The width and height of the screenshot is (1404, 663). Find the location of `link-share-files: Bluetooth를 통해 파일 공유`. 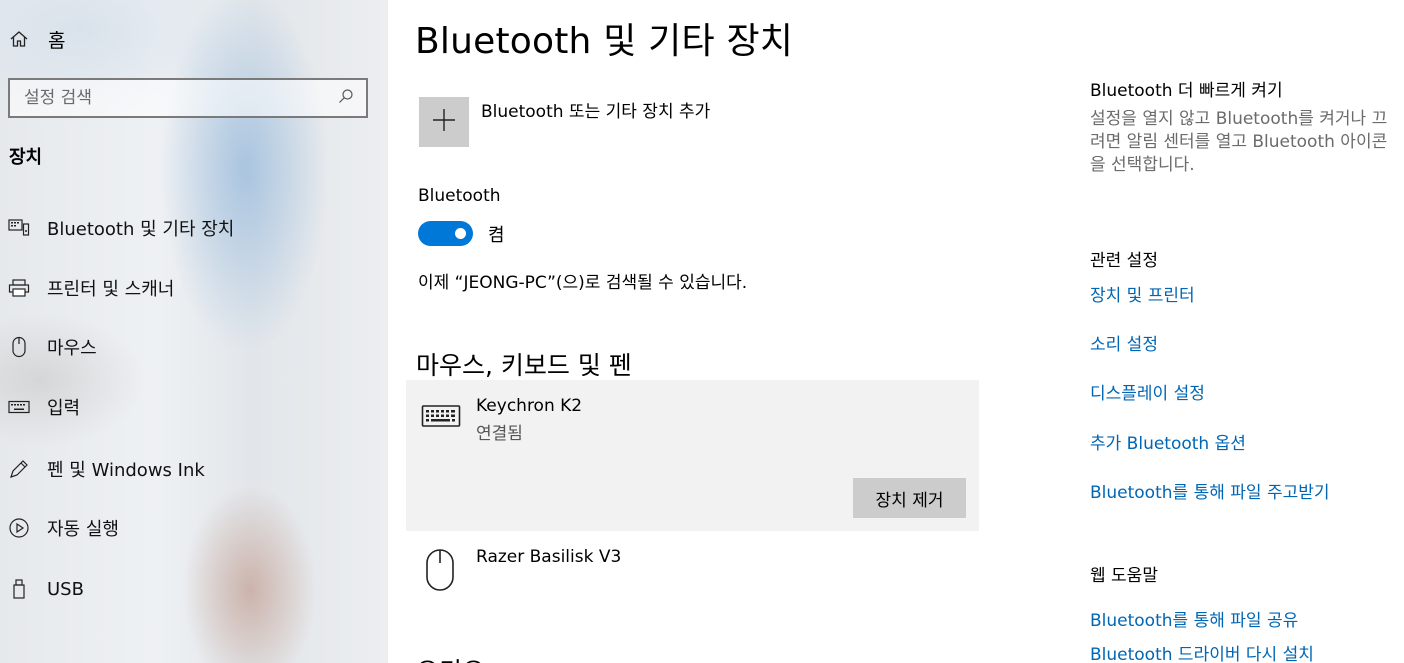

link-share-files: Bluetooth를 통해 파일 공유 is located at coordinates (1194, 618).